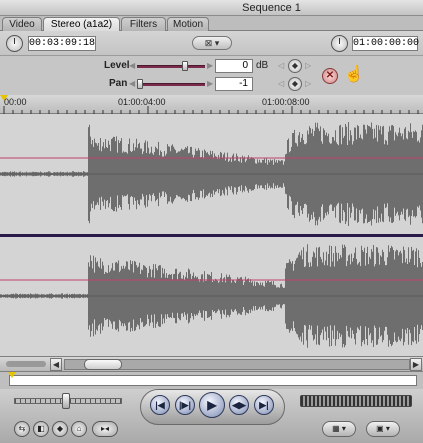 Image resolution: width=423 pixels, height=443 pixels. I want to click on scrubber-track, so click(213, 380).